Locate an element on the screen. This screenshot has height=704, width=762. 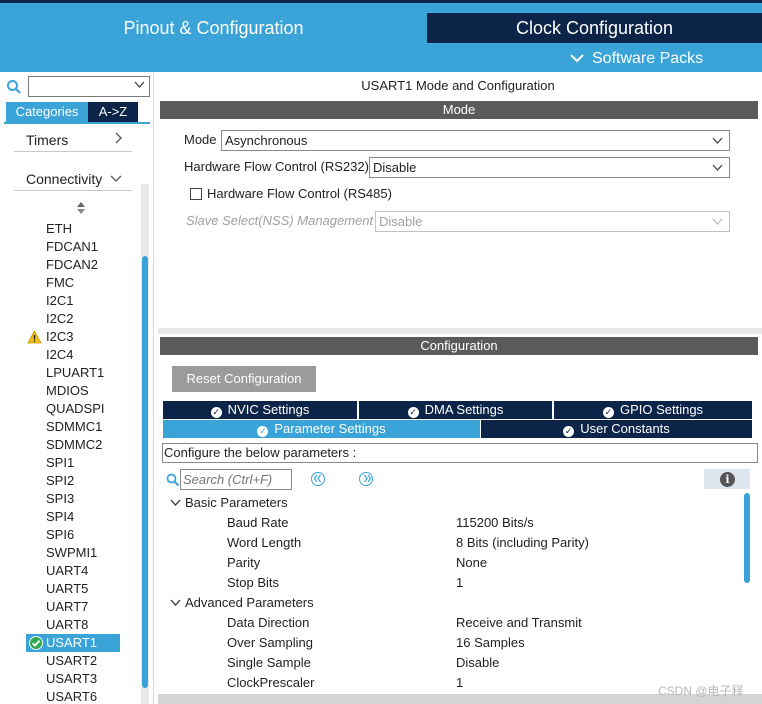
peripheral-item-label: ETH is located at coordinates (59, 228).